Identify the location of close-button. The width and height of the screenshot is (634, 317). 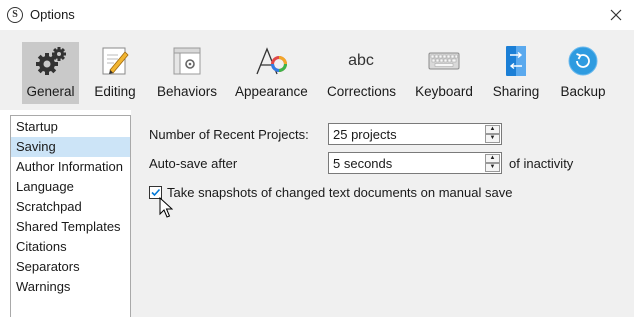
(616, 15).